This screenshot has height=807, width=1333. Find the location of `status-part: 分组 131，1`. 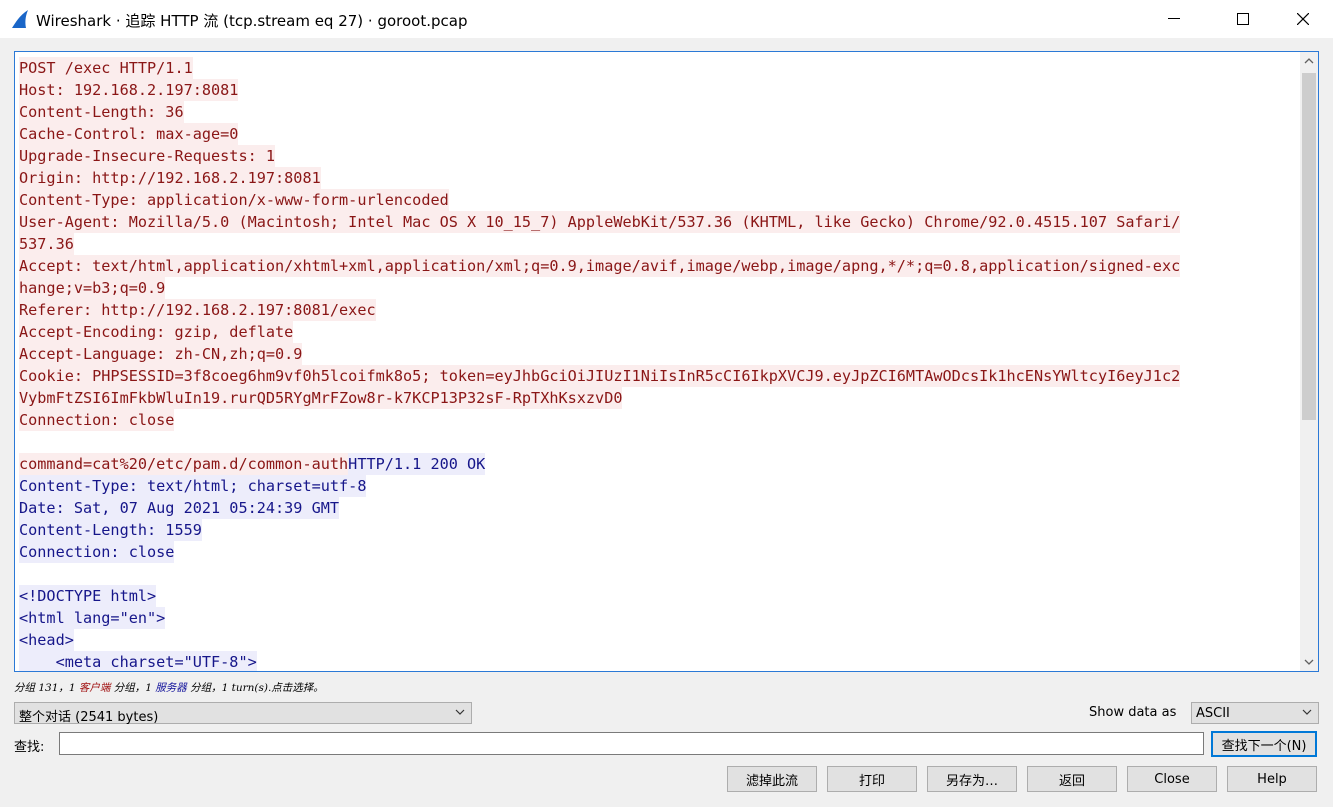

status-part: 分组 131，1 is located at coordinates (46, 688).